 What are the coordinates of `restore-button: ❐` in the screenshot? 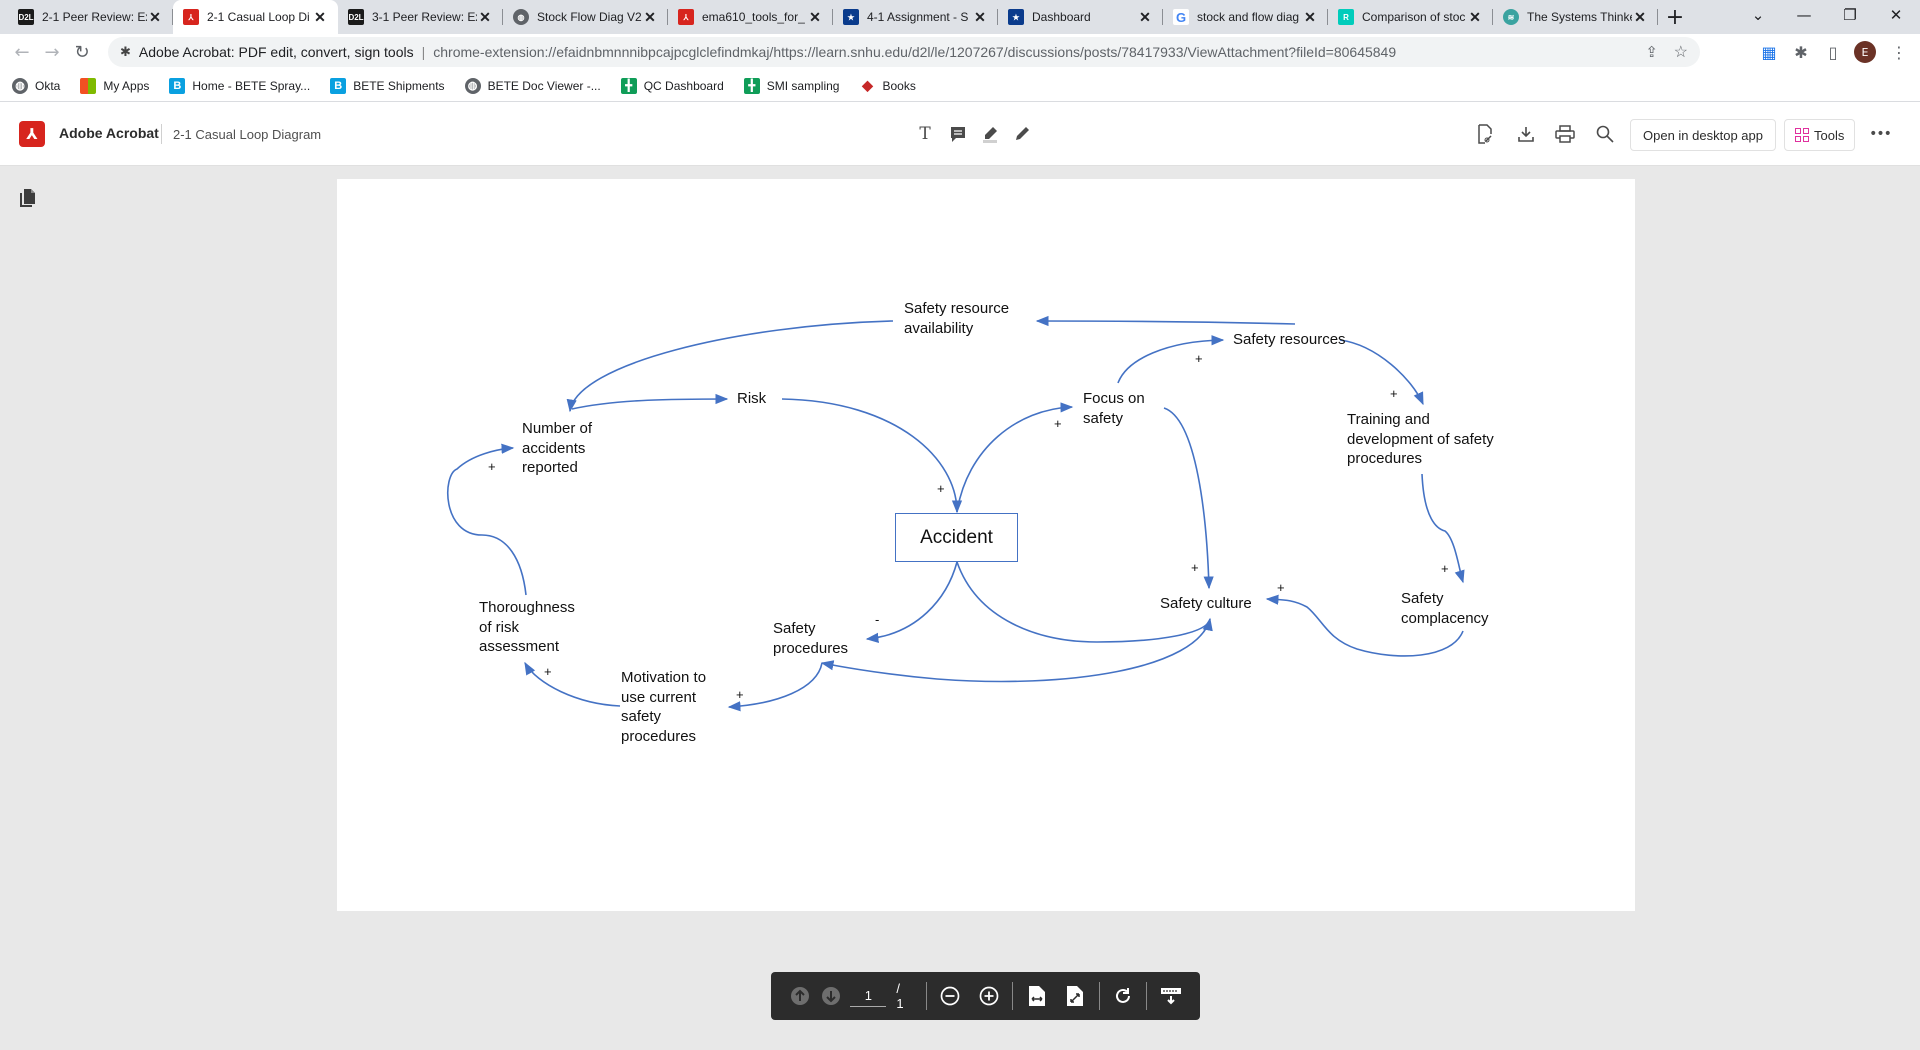 It's located at (1850, 15).